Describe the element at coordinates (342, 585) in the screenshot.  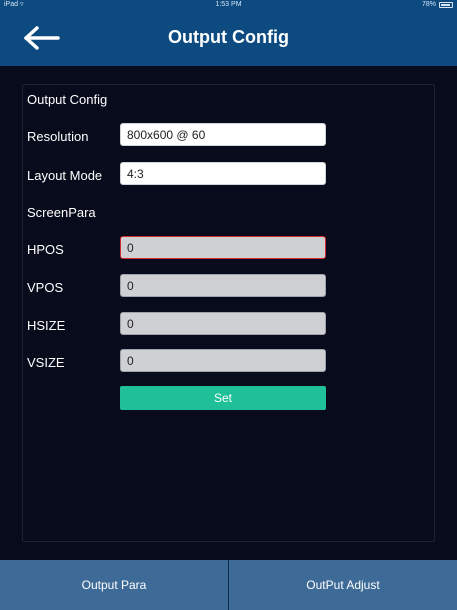
I see `tab-output-adjust: OutPut Adjust` at that location.